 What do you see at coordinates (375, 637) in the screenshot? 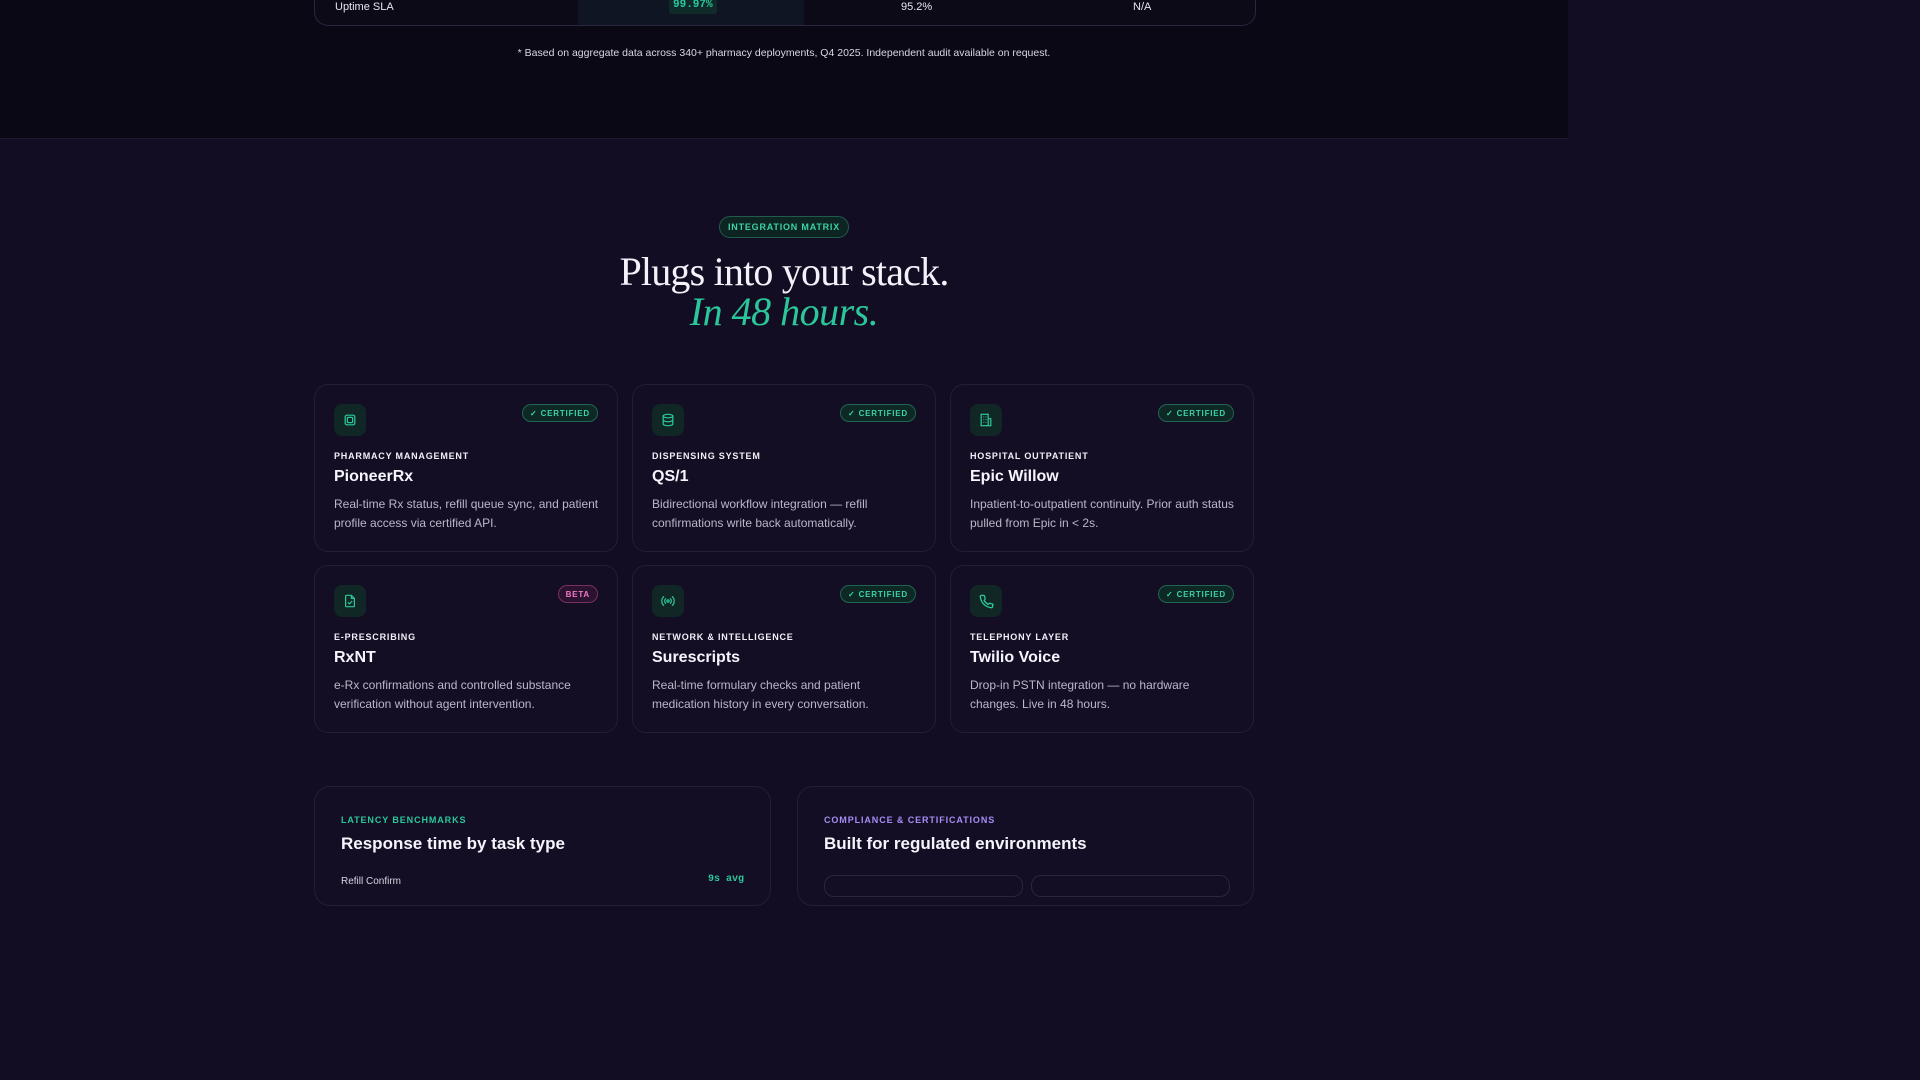
I see `card-category: E-PRESCRIBING` at bounding box center [375, 637].